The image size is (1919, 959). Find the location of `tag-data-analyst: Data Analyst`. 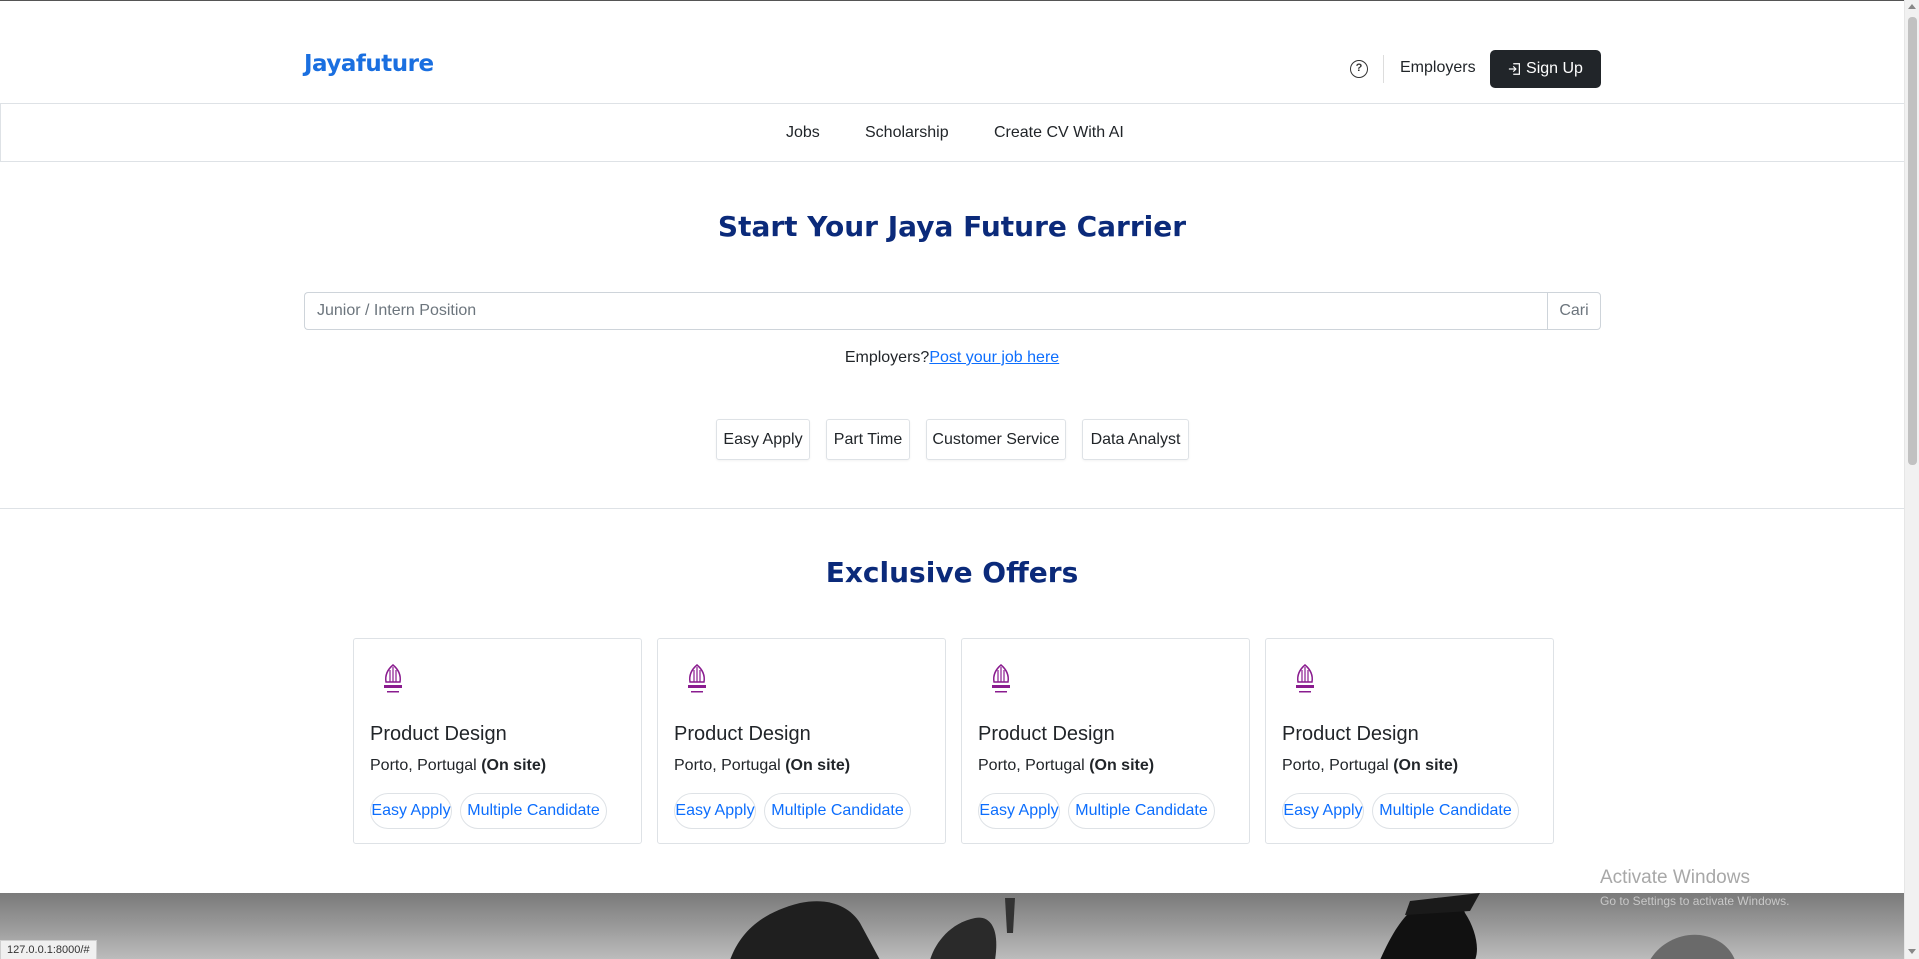

tag-data-analyst: Data Analyst is located at coordinates (1135, 439).